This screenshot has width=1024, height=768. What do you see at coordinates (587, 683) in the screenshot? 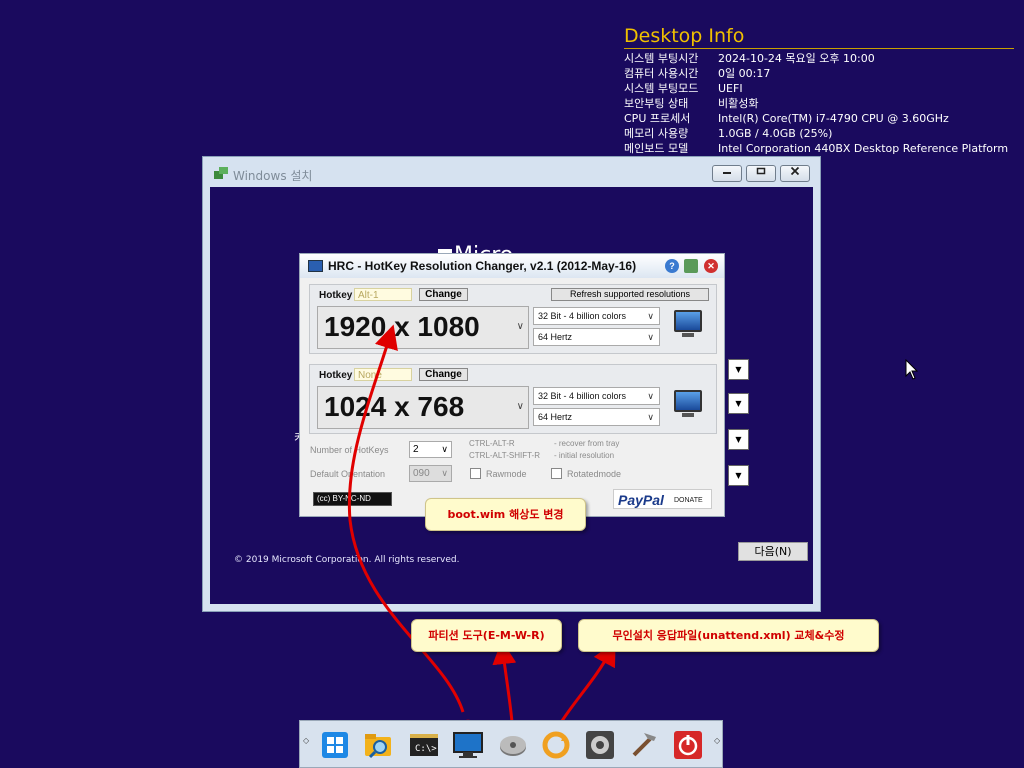
I see `arrow-to-unattend` at bounding box center [587, 683].